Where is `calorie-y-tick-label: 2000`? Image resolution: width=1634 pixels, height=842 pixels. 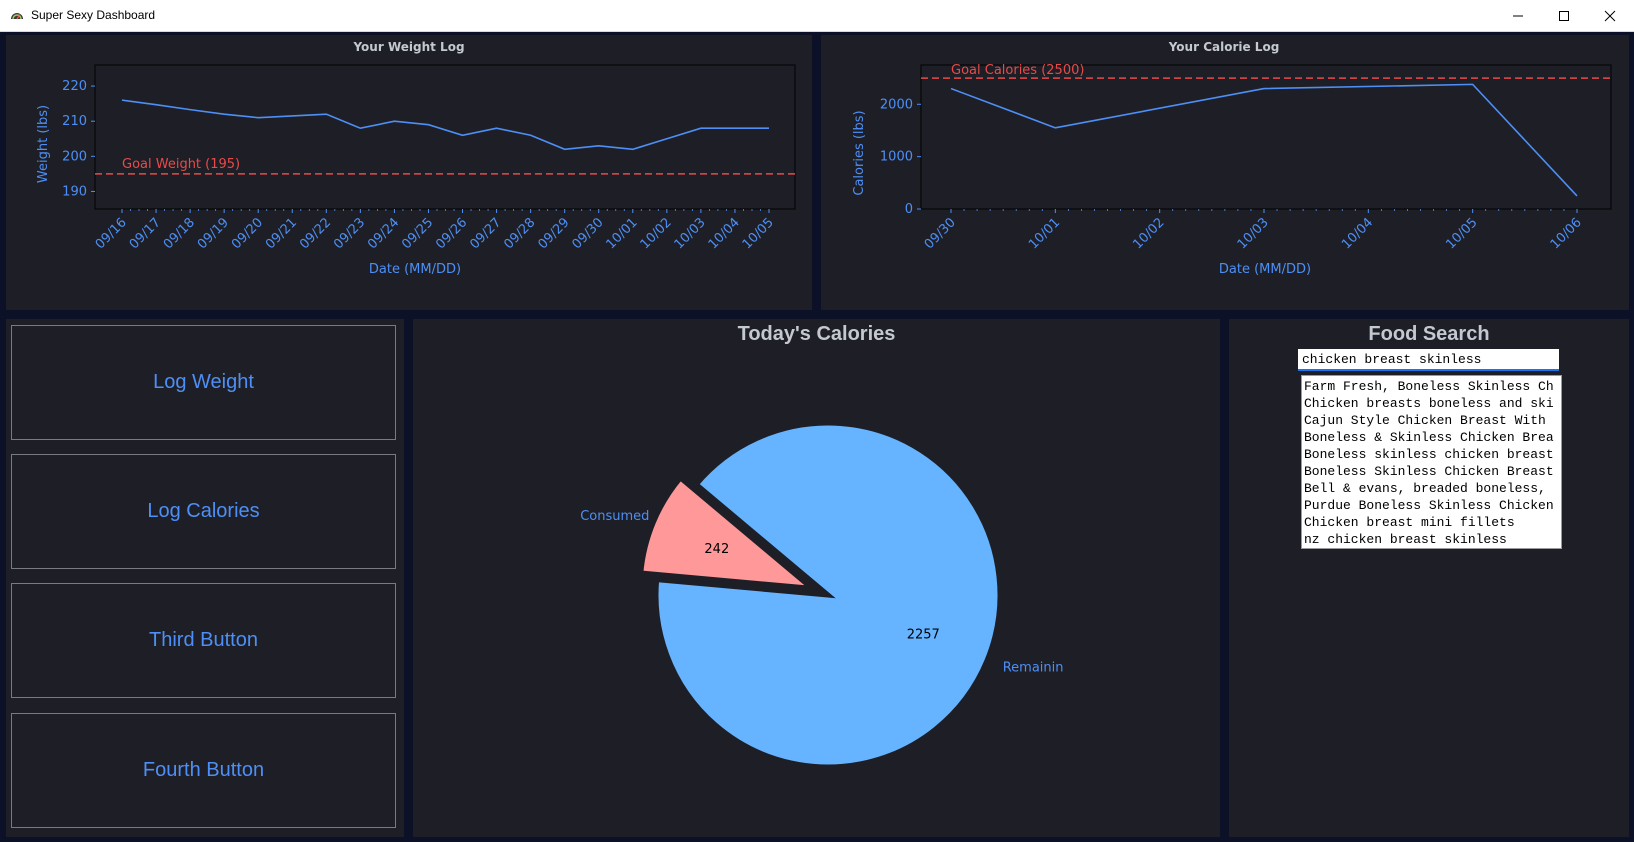 calorie-y-tick-label: 2000 is located at coordinates (896, 104).